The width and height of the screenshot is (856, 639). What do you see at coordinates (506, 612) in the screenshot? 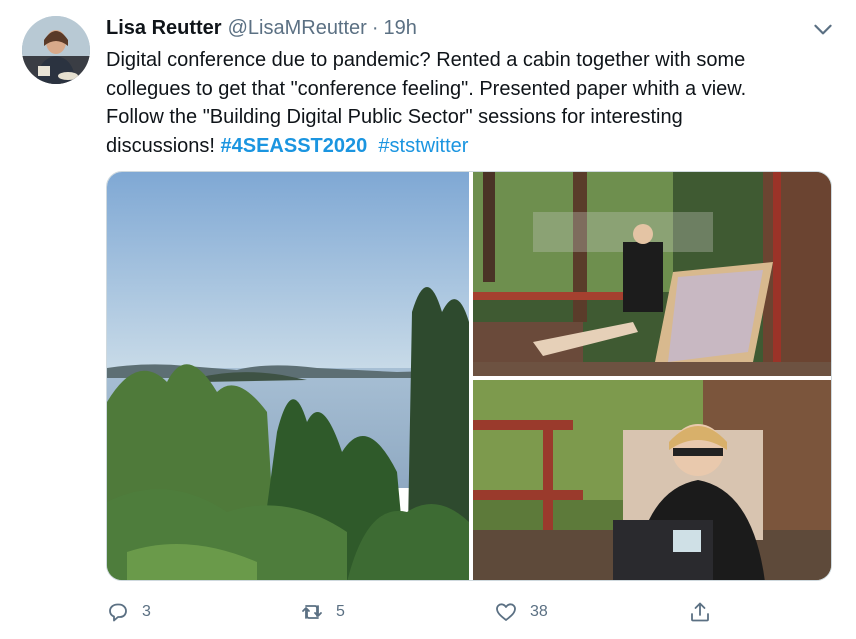
I see `heart-icon` at bounding box center [506, 612].